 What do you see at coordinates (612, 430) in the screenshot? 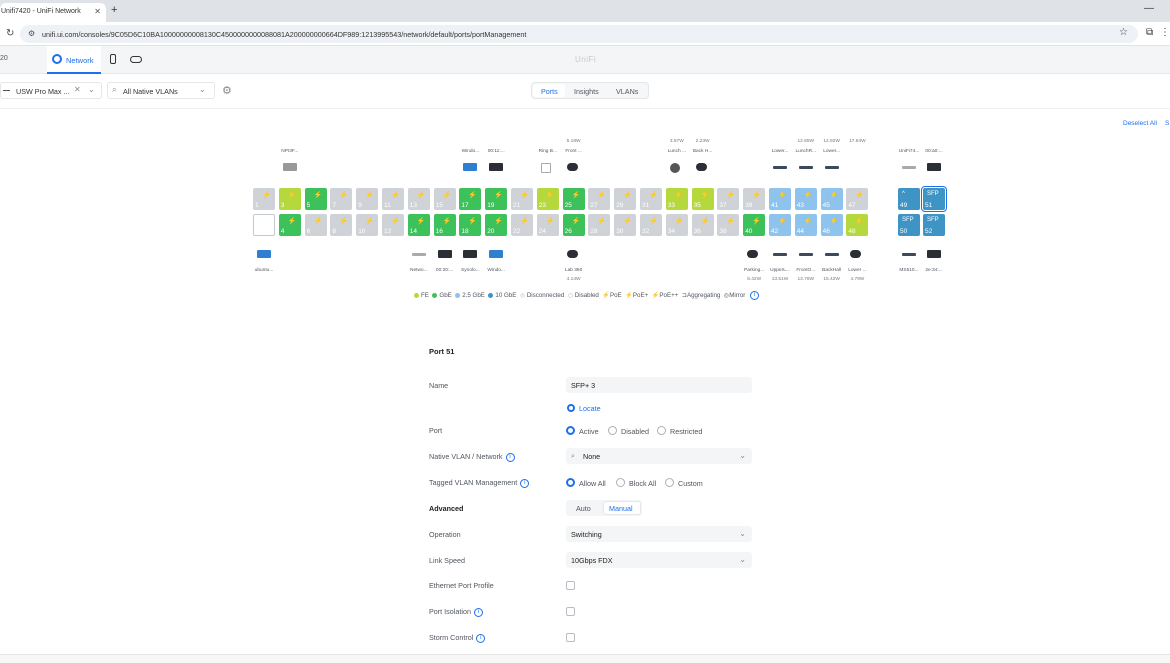
I see `port-disabled-radio` at bounding box center [612, 430].